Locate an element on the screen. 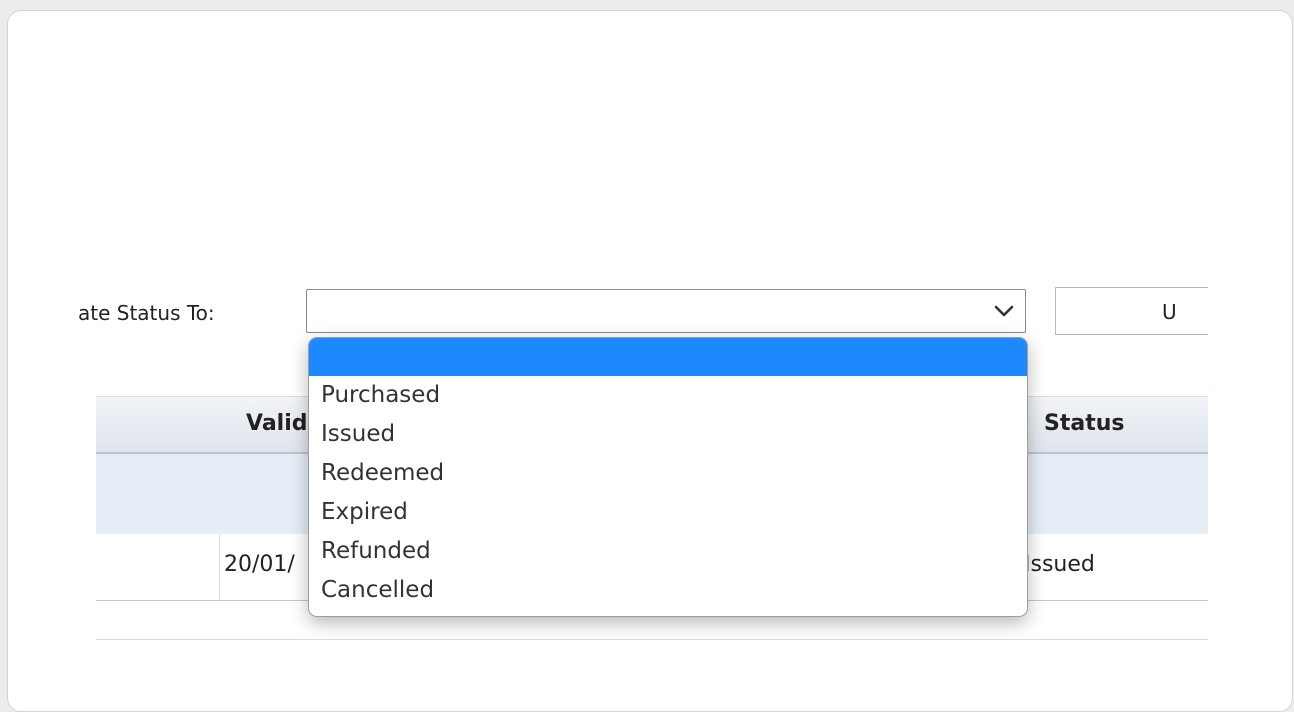 The image size is (1294, 712). option-refunded: Refunded is located at coordinates (668, 551).